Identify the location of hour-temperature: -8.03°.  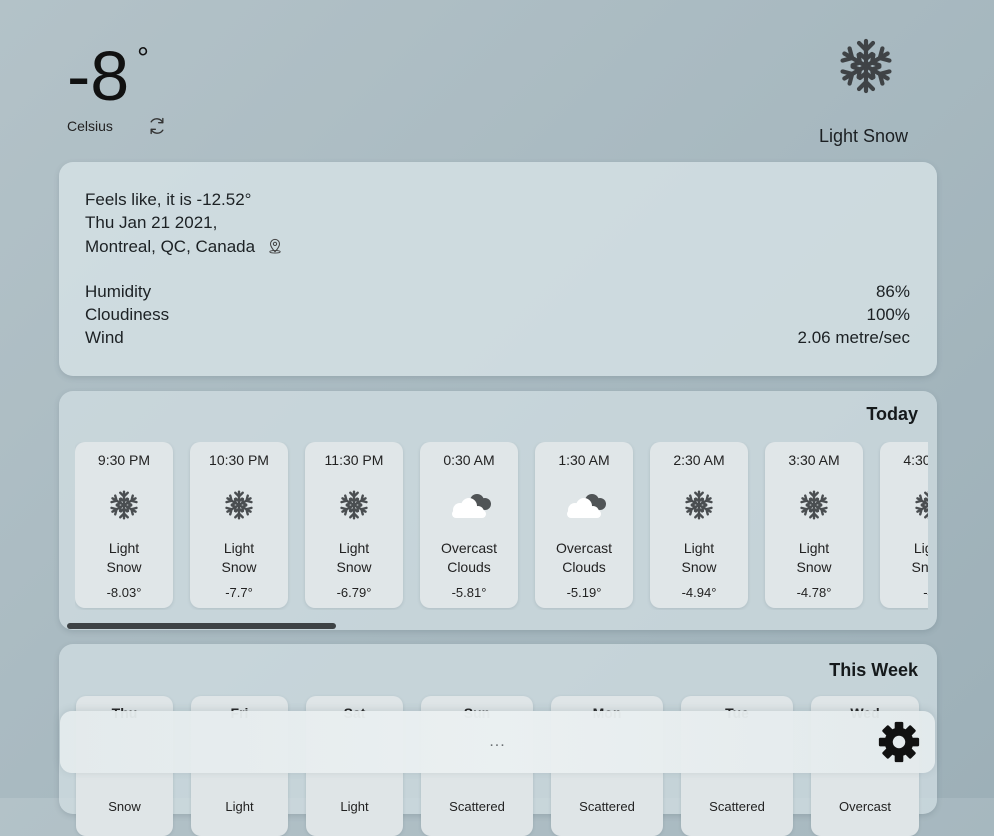
(124, 592).